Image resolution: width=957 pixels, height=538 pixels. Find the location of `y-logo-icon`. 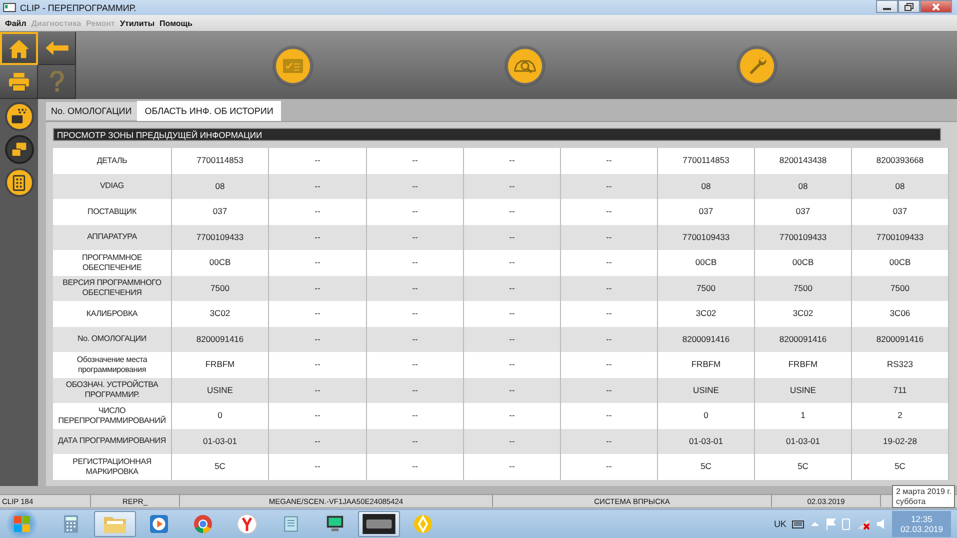

y-logo-icon is located at coordinates (247, 524).